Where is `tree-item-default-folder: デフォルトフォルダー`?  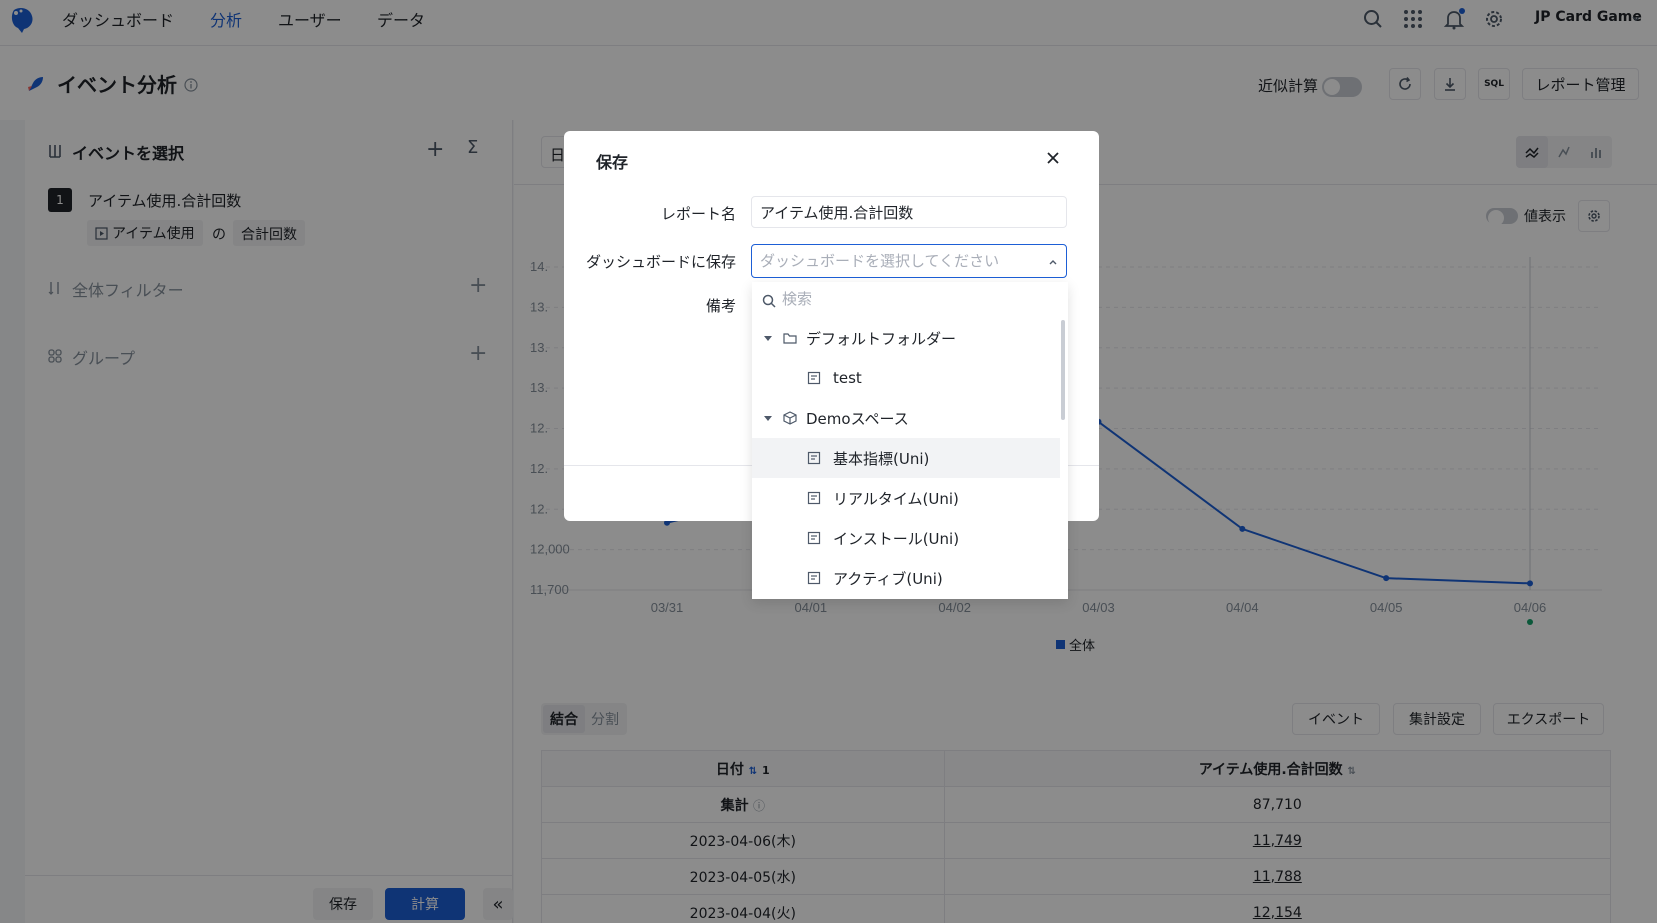 tree-item-default-folder: デフォルトフォルダー is located at coordinates (906, 338).